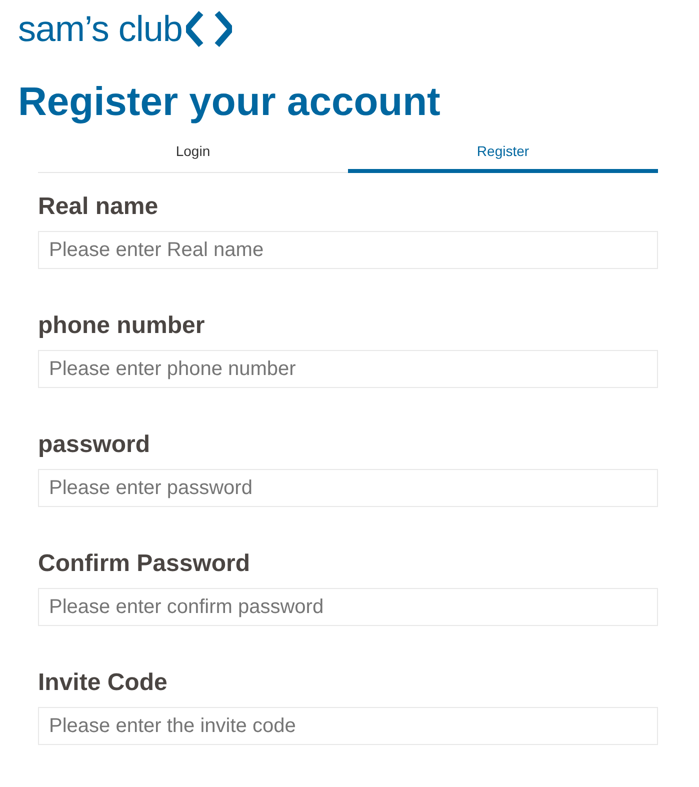 This screenshot has width=699, height=787. What do you see at coordinates (230, 102) in the screenshot?
I see `page-title: Register your account` at bounding box center [230, 102].